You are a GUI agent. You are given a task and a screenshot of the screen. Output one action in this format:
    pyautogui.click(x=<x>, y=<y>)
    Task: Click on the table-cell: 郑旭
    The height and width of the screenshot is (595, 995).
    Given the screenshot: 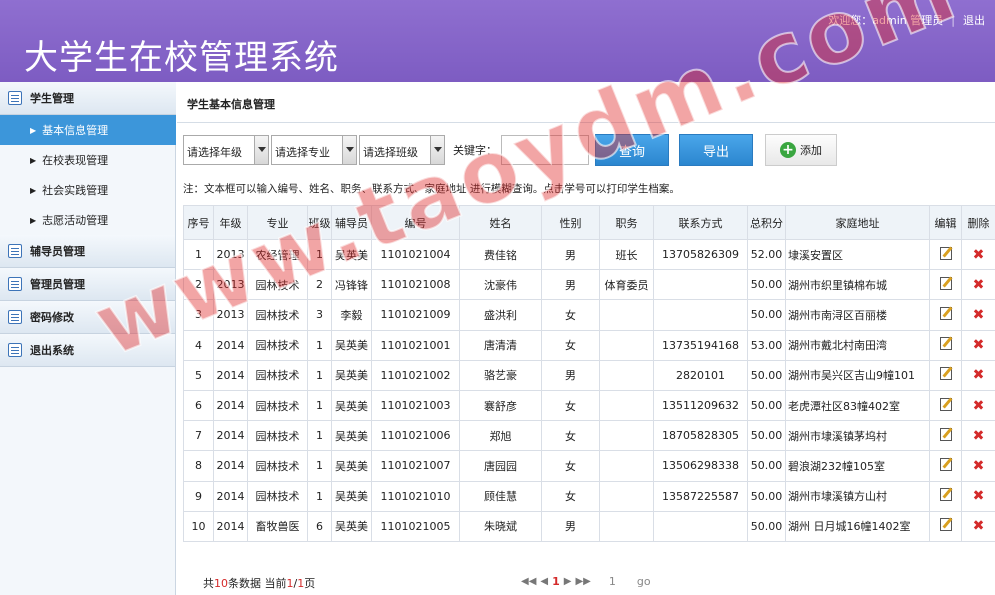 What is the action you would take?
    pyautogui.click(x=500, y=436)
    